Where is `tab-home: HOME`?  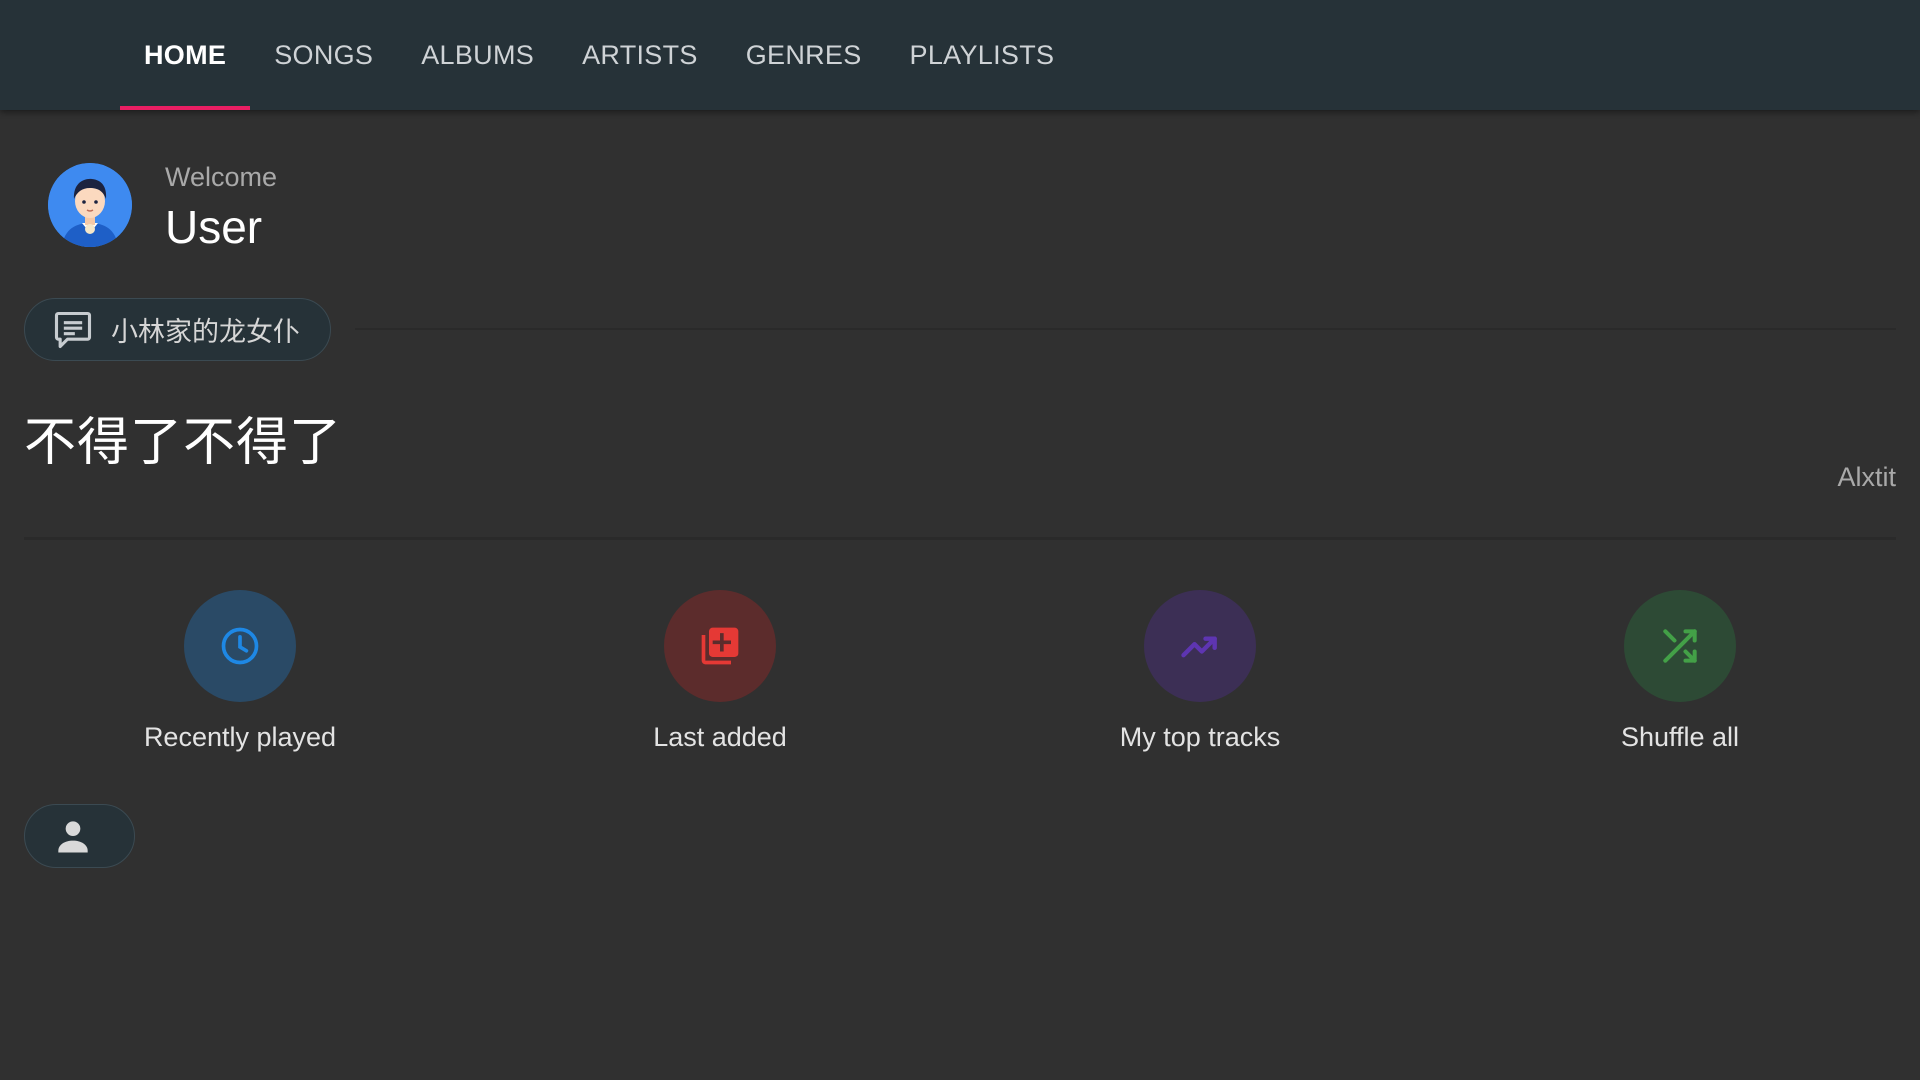
tab-home: HOME is located at coordinates (185, 55).